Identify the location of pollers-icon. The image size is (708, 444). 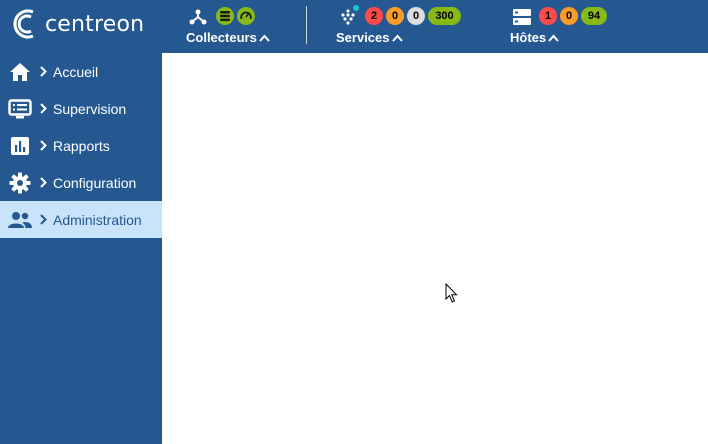
(198, 17).